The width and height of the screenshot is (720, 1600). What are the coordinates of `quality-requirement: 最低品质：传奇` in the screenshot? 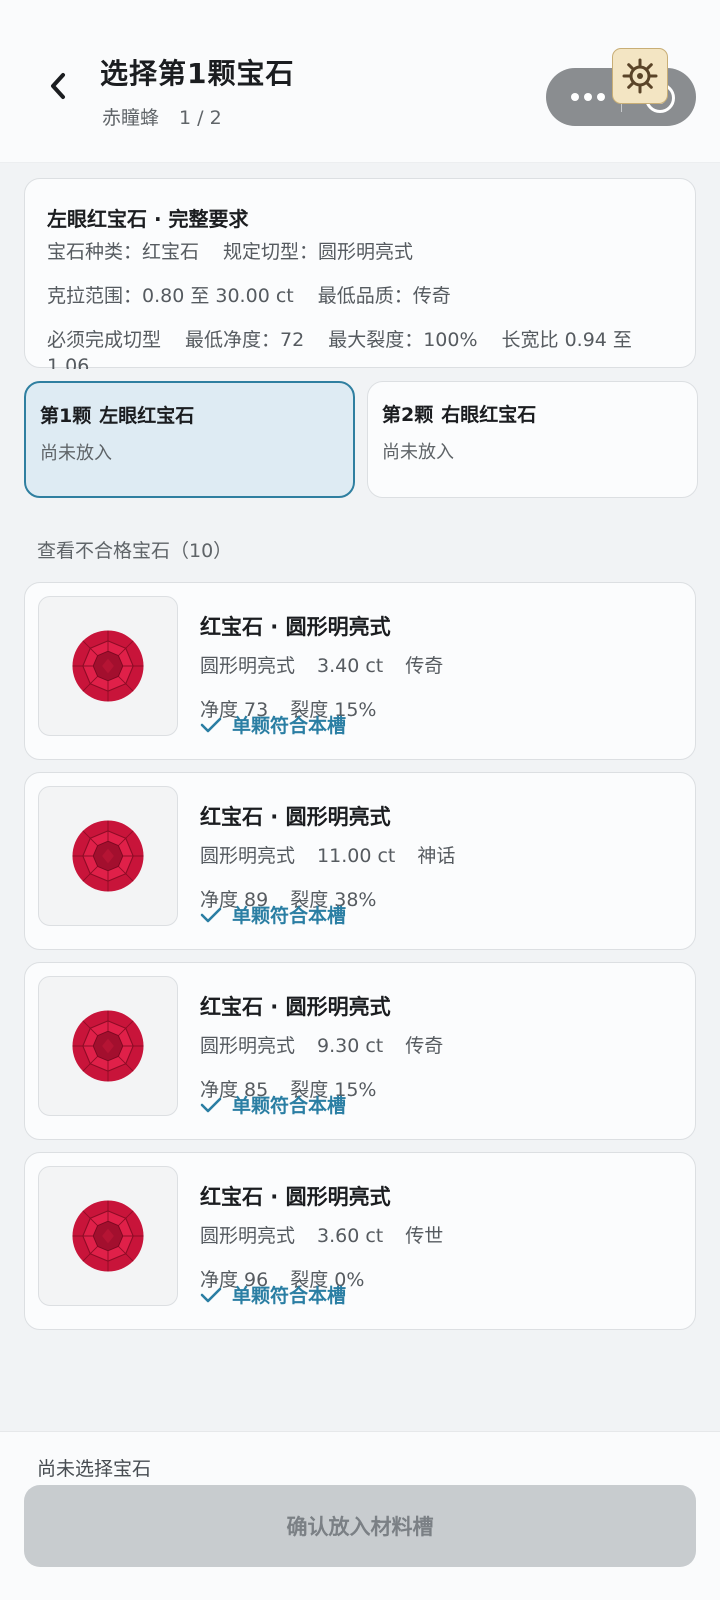 It's located at (384, 296).